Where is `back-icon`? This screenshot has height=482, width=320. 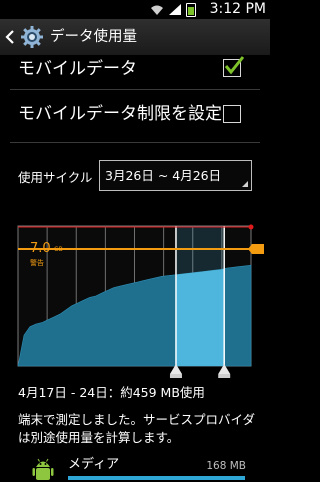 back-icon is located at coordinates (10, 37).